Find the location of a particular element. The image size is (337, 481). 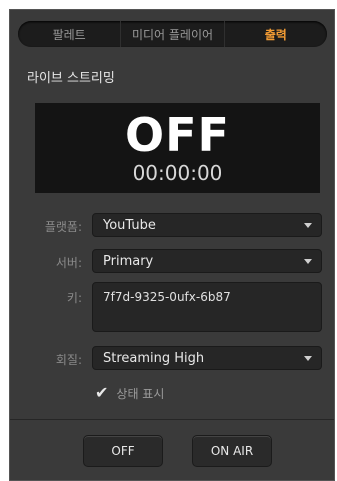

platform-value: YouTube is located at coordinates (129, 225).